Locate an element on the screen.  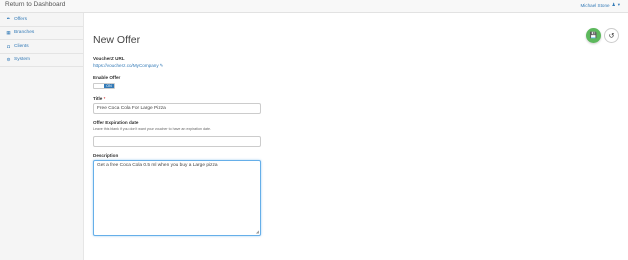
undo-icon: ↺ is located at coordinates (611, 36).